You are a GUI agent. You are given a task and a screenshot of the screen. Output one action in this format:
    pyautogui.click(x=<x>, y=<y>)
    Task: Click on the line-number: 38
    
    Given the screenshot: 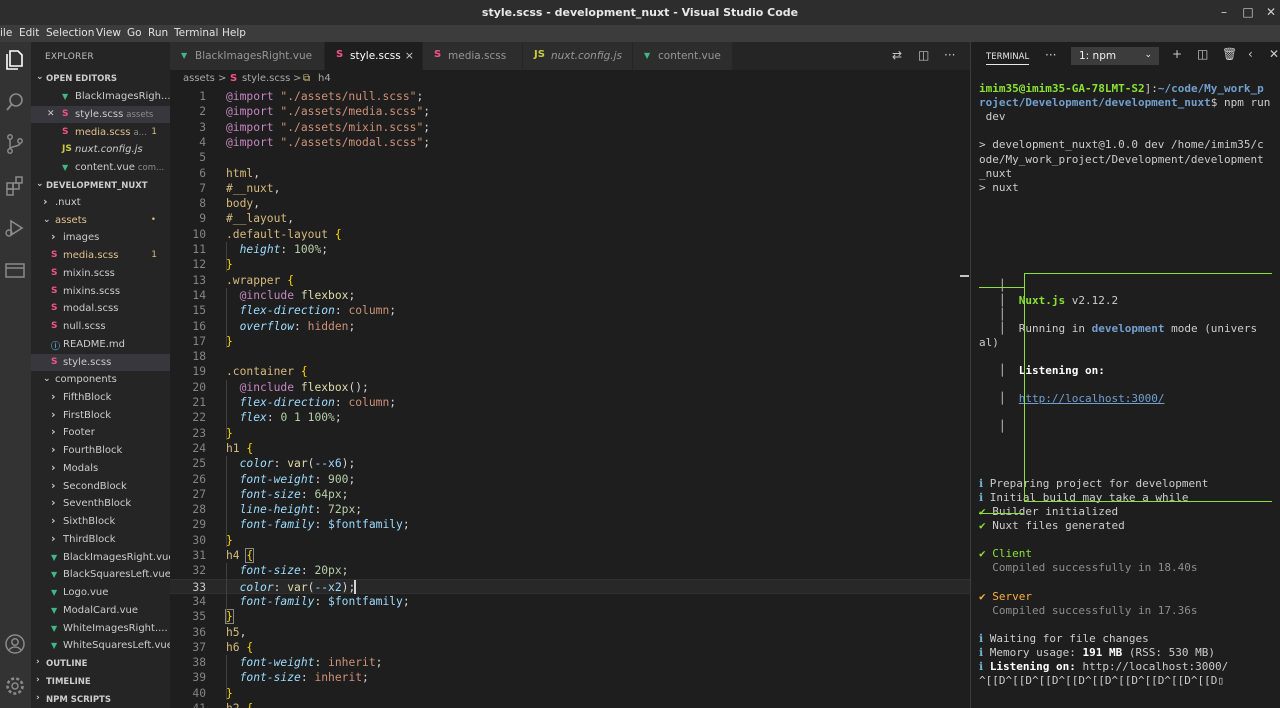 What is the action you would take?
    pyautogui.click(x=199, y=663)
    